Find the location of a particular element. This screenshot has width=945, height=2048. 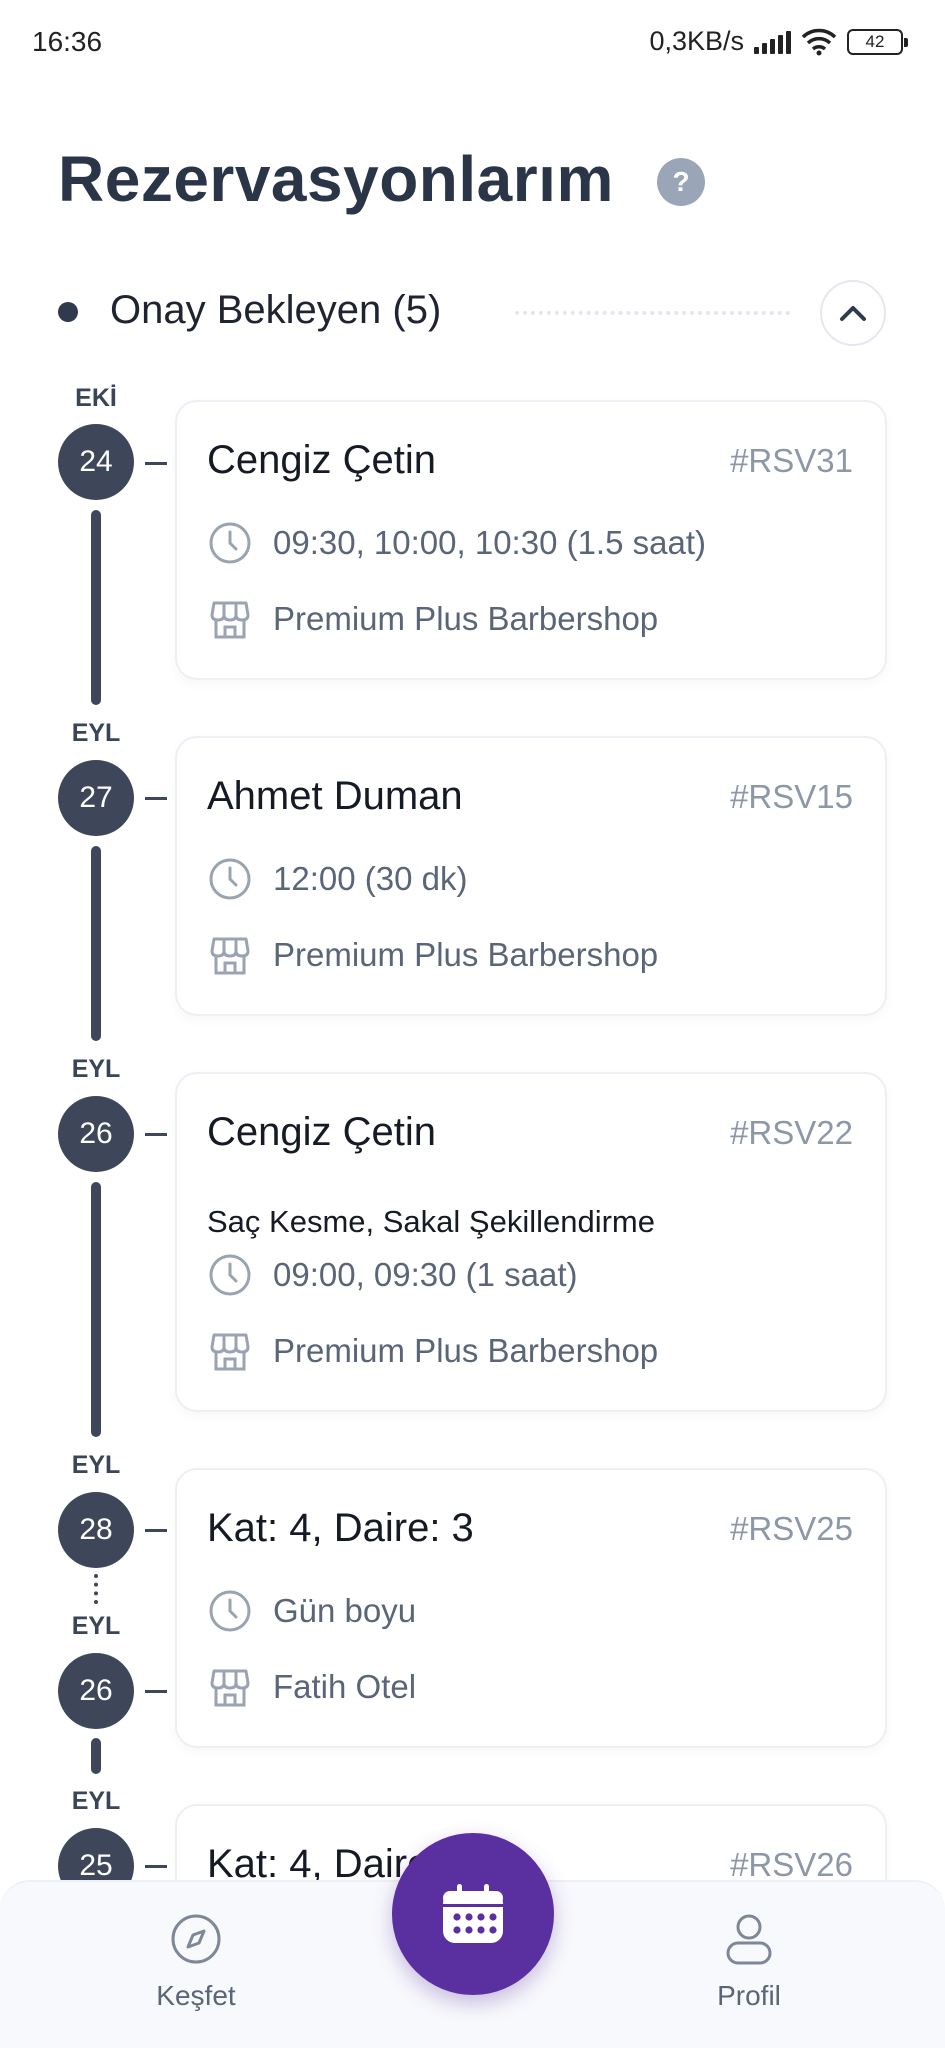

reservation-time-row: 09:00, 09:30 (1 saat) is located at coordinates (392, 1275).